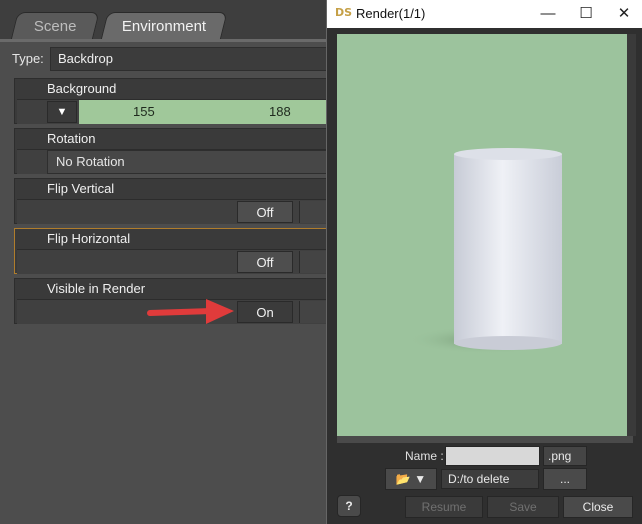 This screenshot has width=642, height=524. Describe the element at coordinates (403, 479) in the screenshot. I see `folder-icon: 📂` at that location.